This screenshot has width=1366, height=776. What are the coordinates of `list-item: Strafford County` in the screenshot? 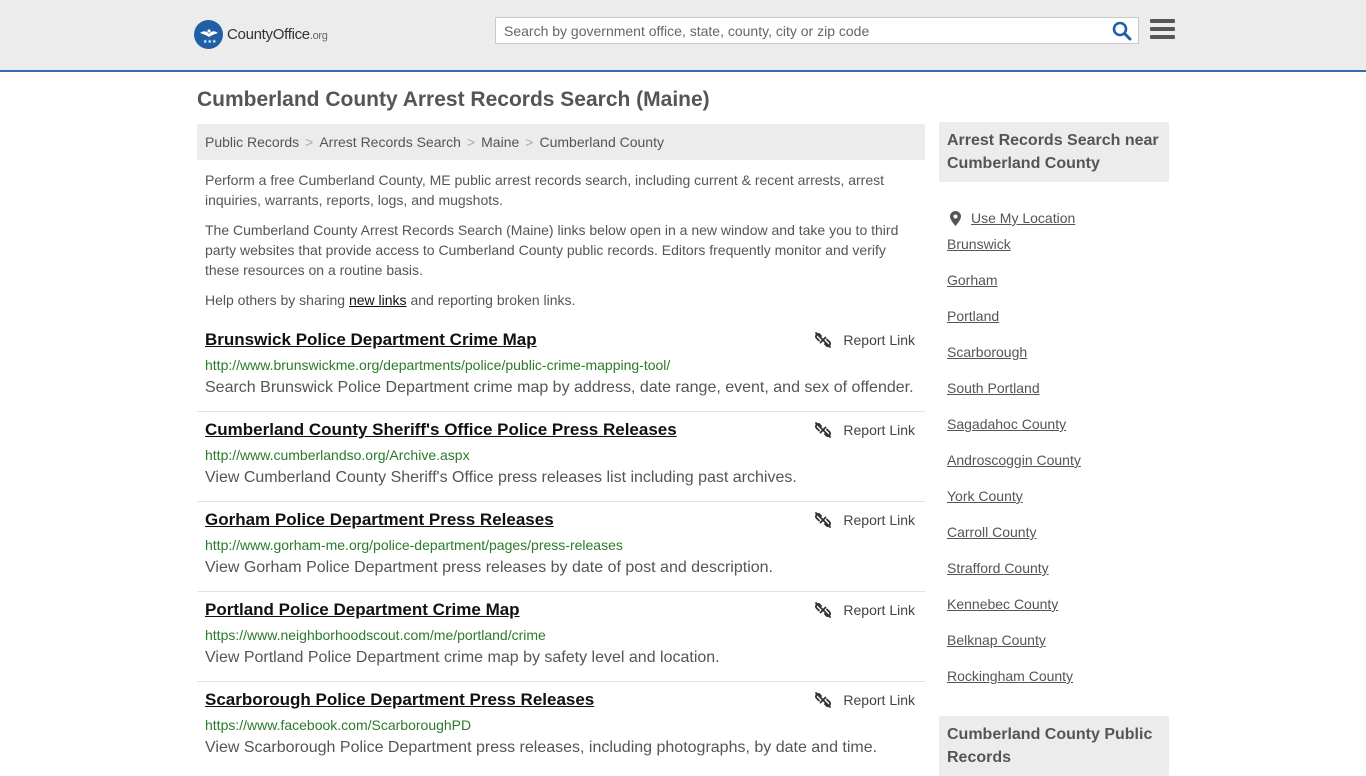 It's located at (1014, 578).